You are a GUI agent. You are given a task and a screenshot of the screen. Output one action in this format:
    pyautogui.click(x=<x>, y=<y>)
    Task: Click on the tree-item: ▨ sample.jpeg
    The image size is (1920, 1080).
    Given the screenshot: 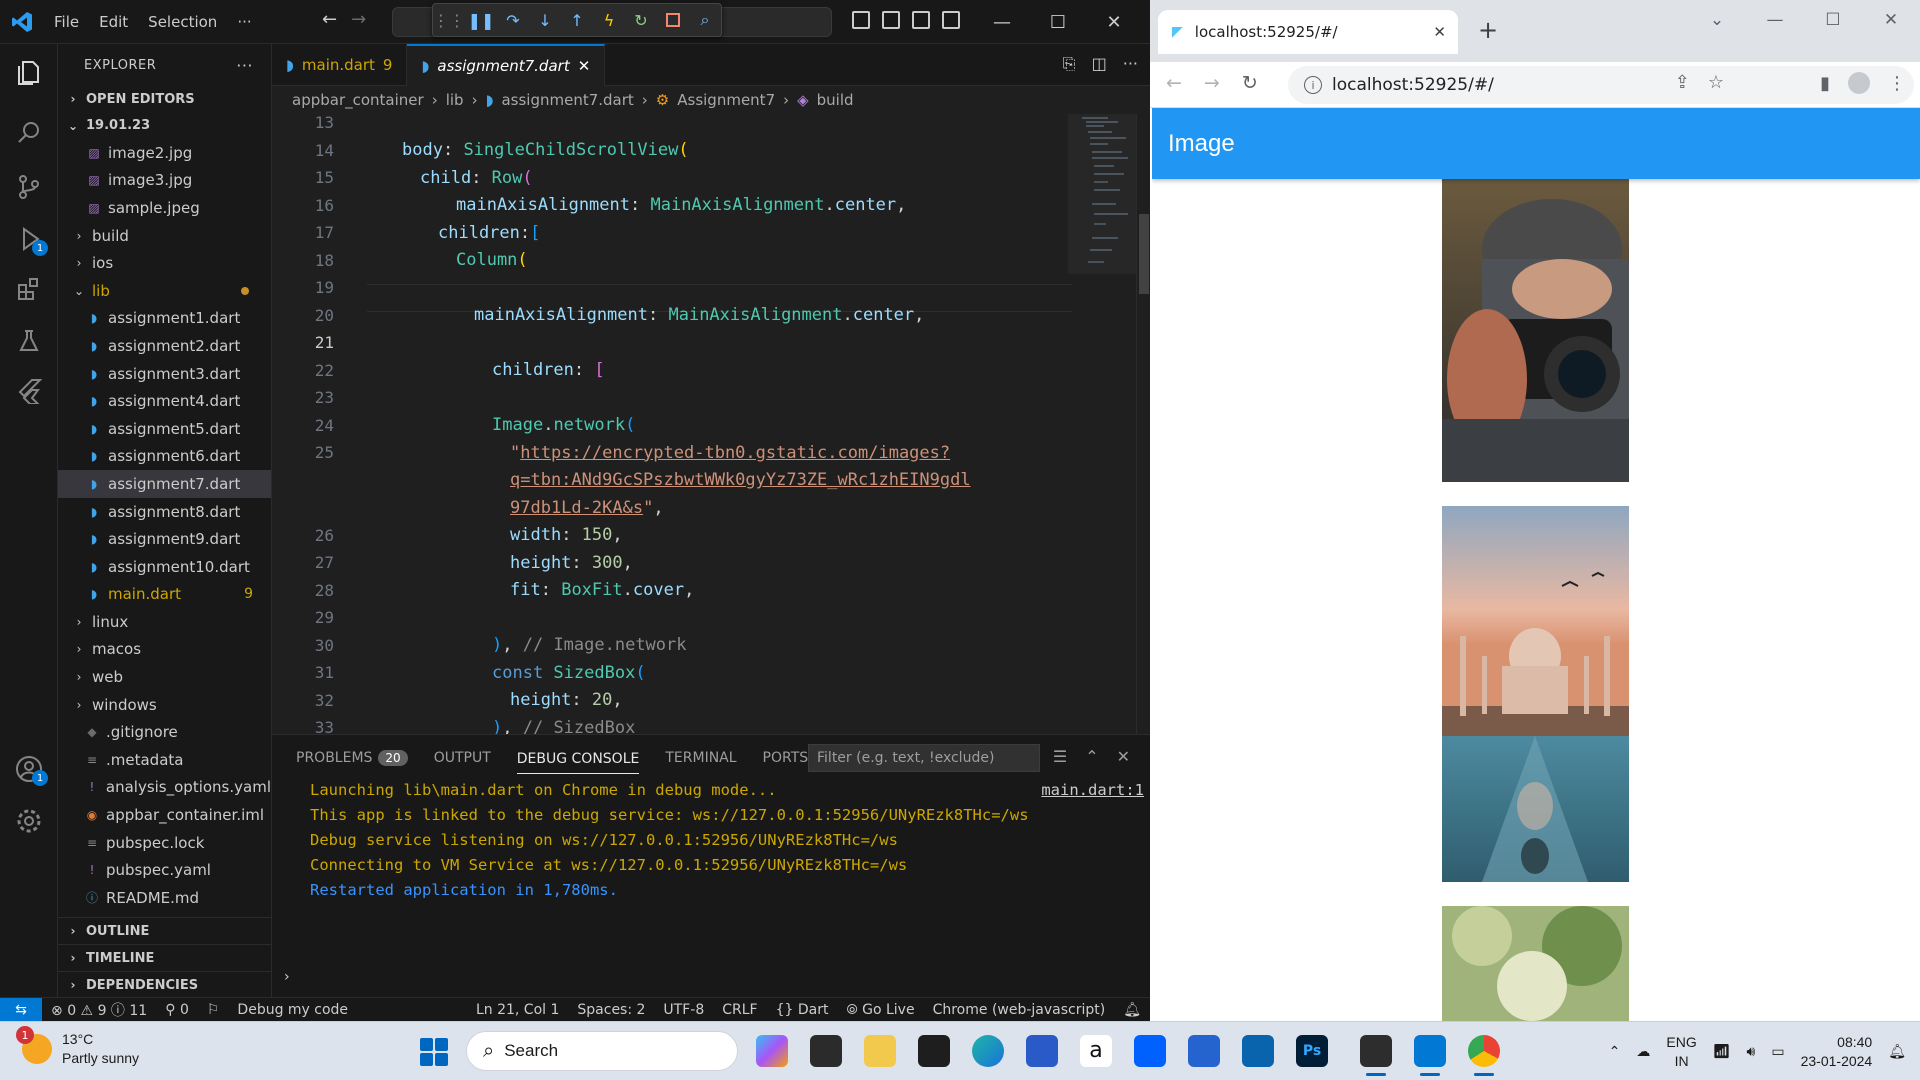 What is the action you would take?
    pyautogui.click(x=164, y=208)
    